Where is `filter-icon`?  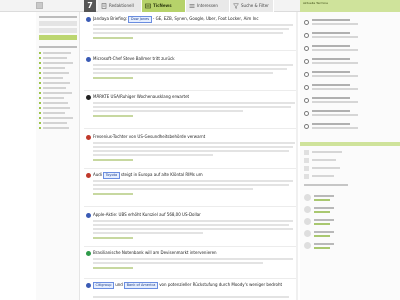
filter-icon is located at coordinates (236, 6).